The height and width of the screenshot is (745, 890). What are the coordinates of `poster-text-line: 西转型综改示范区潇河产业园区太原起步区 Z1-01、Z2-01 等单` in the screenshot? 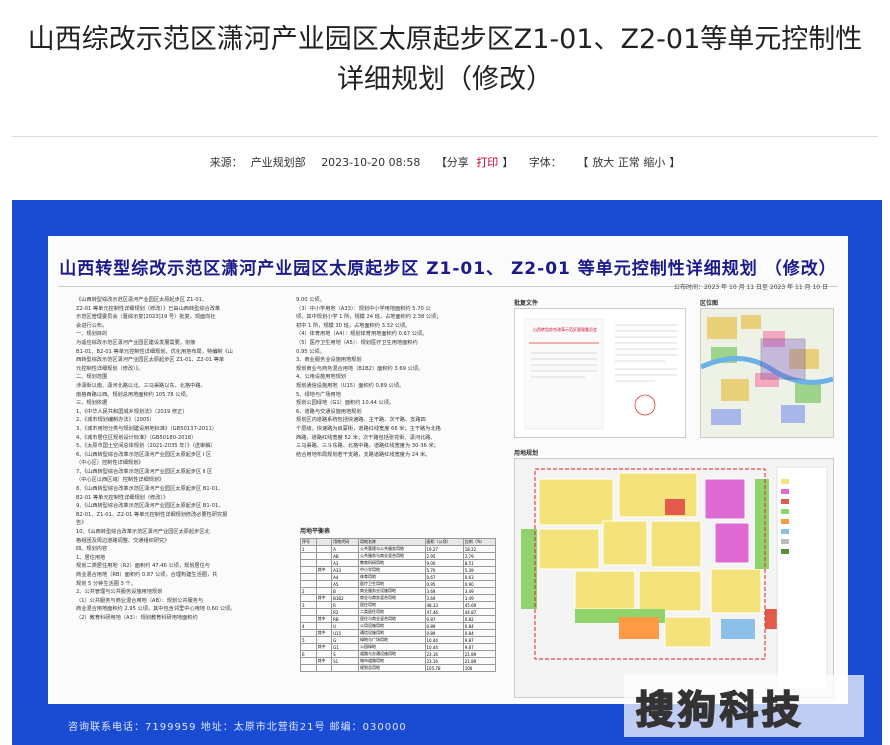 It's located at (150, 360).